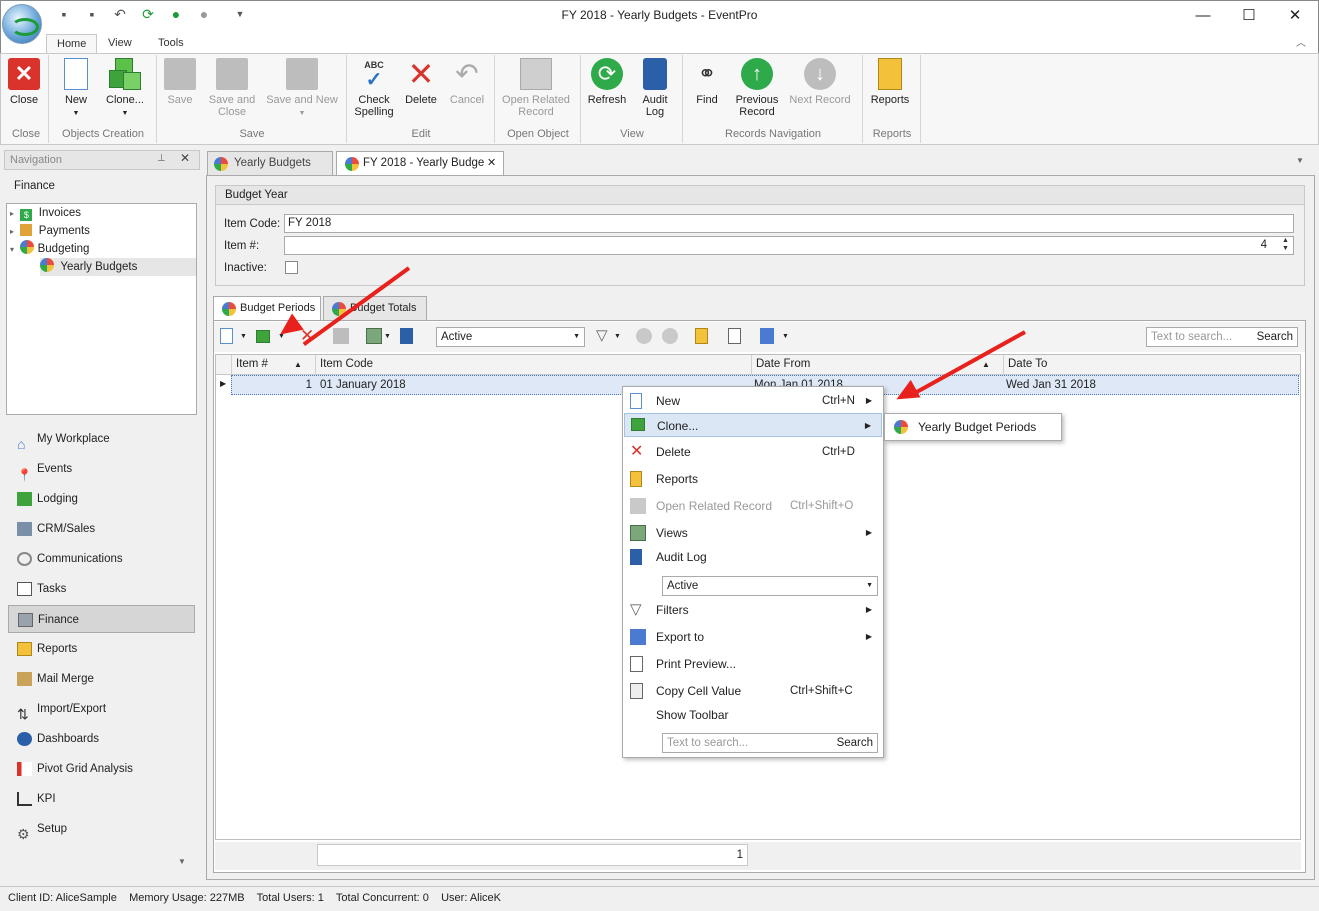  What do you see at coordinates (757, 91) in the screenshot?
I see `previous-record-button: ↑ Previous Record` at bounding box center [757, 91].